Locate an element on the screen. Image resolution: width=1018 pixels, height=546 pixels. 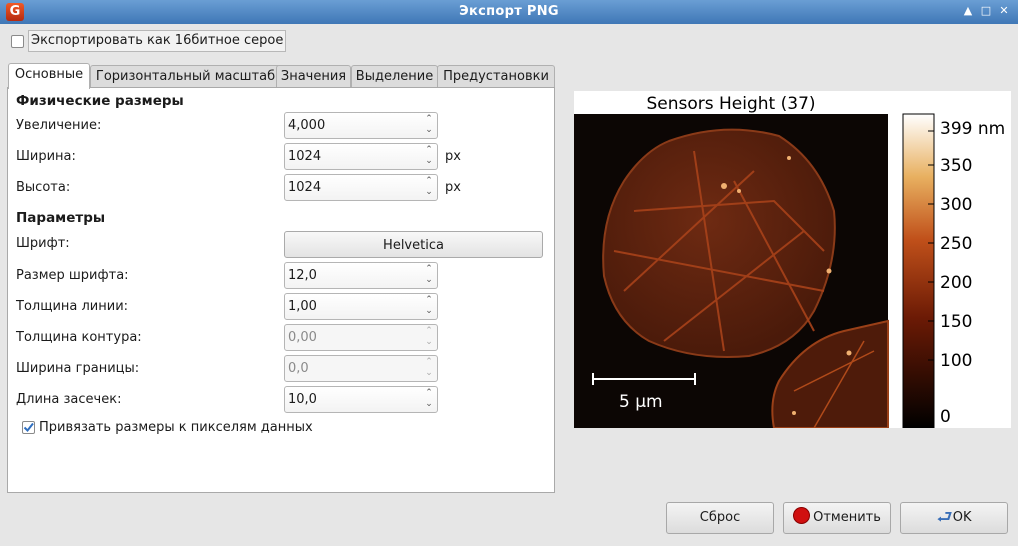
outline-width-stepper-arrows: ⌃ ⌄ is located at coordinates (429, 338).